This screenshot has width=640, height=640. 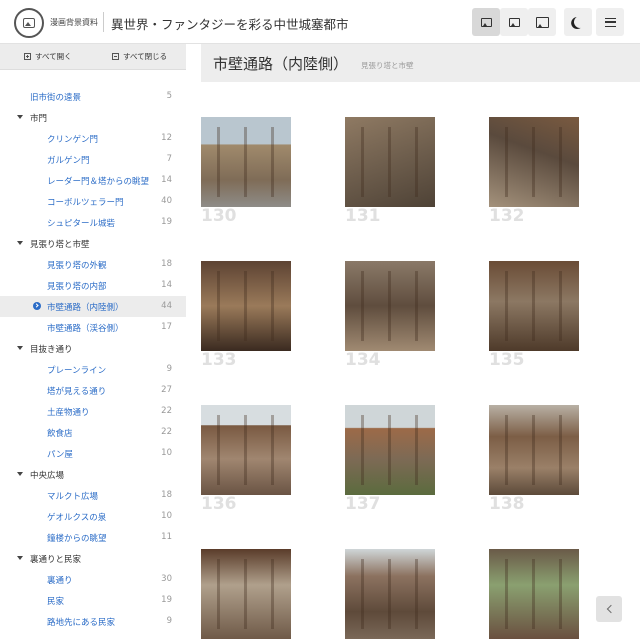 What do you see at coordinates (53, 56) in the screenshot?
I see `expand-all-label: すべて開く` at bounding box center [53, 56].